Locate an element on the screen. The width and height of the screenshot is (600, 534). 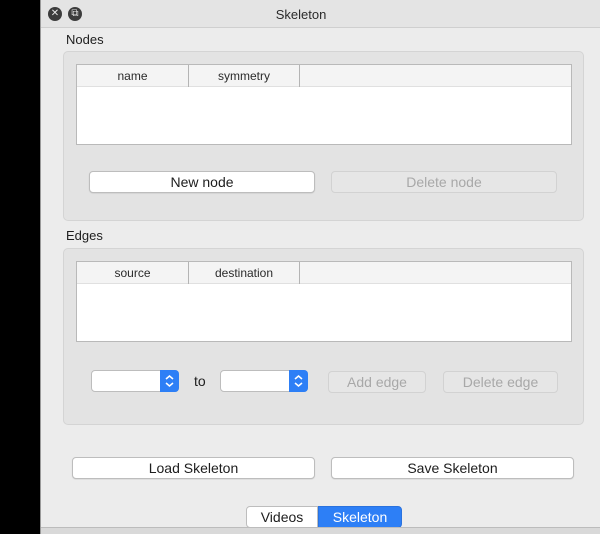
delete-edge-button: Delete edge is located at coordinates (500, 382).